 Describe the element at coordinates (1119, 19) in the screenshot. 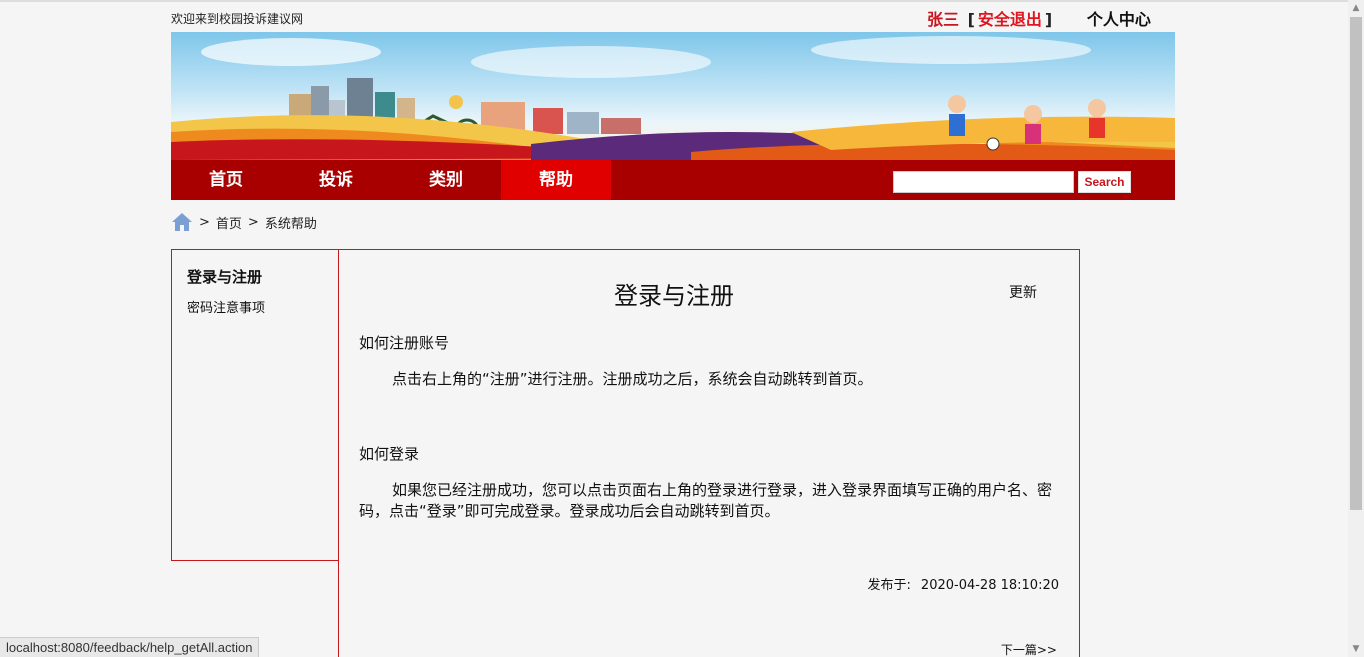

I see `user-center-link: 个人中心` at that location.